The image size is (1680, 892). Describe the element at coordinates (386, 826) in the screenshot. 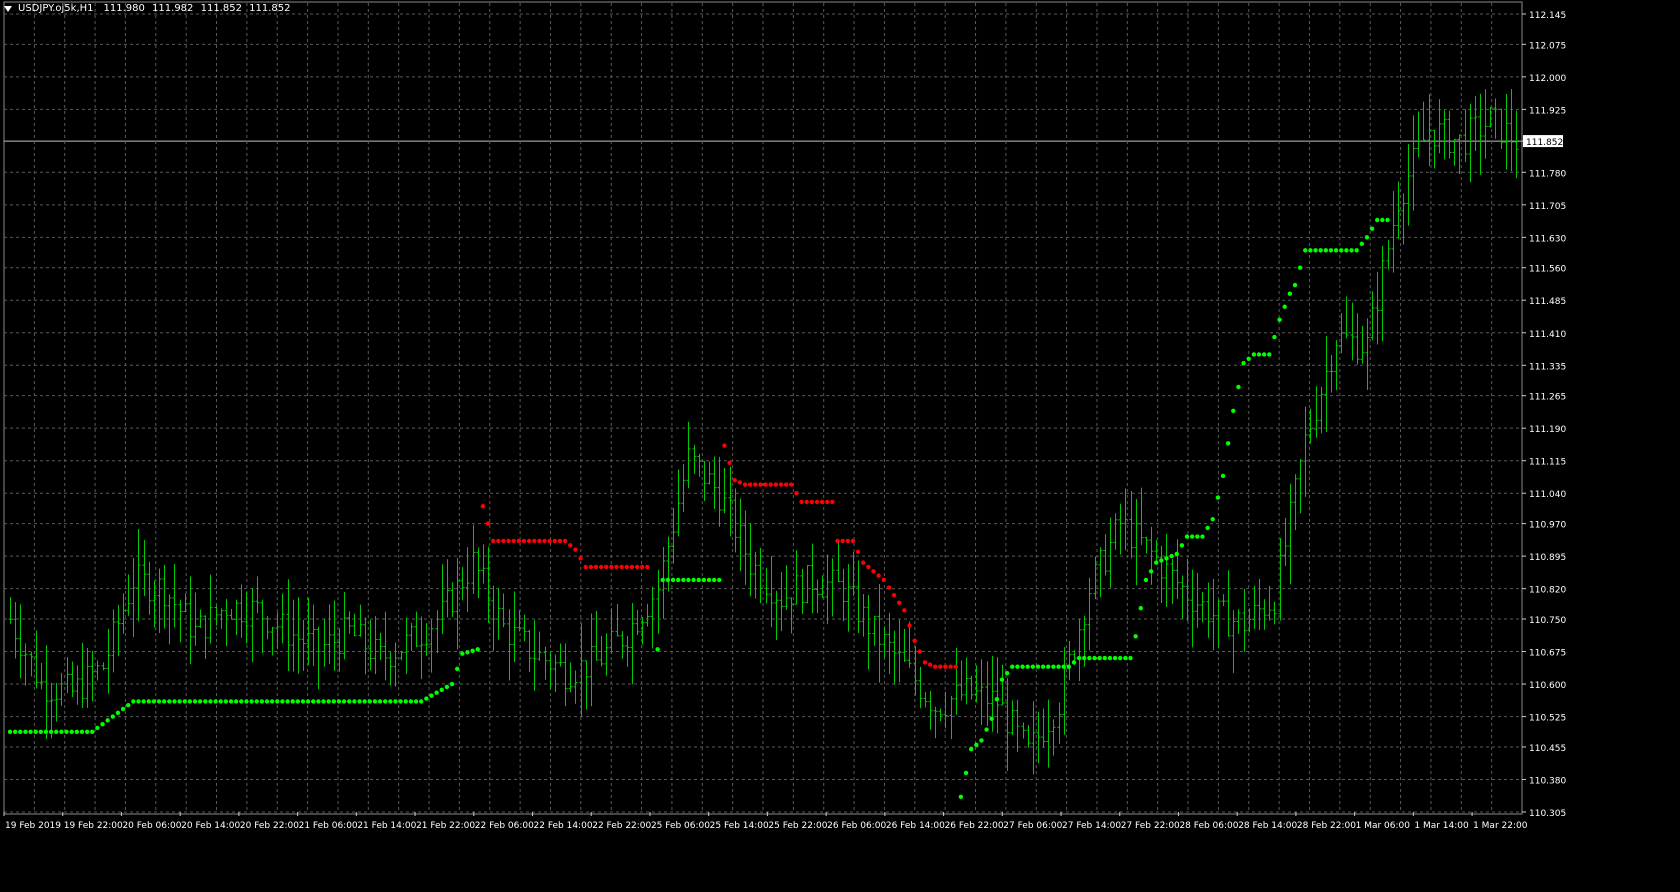

I see `time-tick-label: 21 Feb 14:00` at that location.